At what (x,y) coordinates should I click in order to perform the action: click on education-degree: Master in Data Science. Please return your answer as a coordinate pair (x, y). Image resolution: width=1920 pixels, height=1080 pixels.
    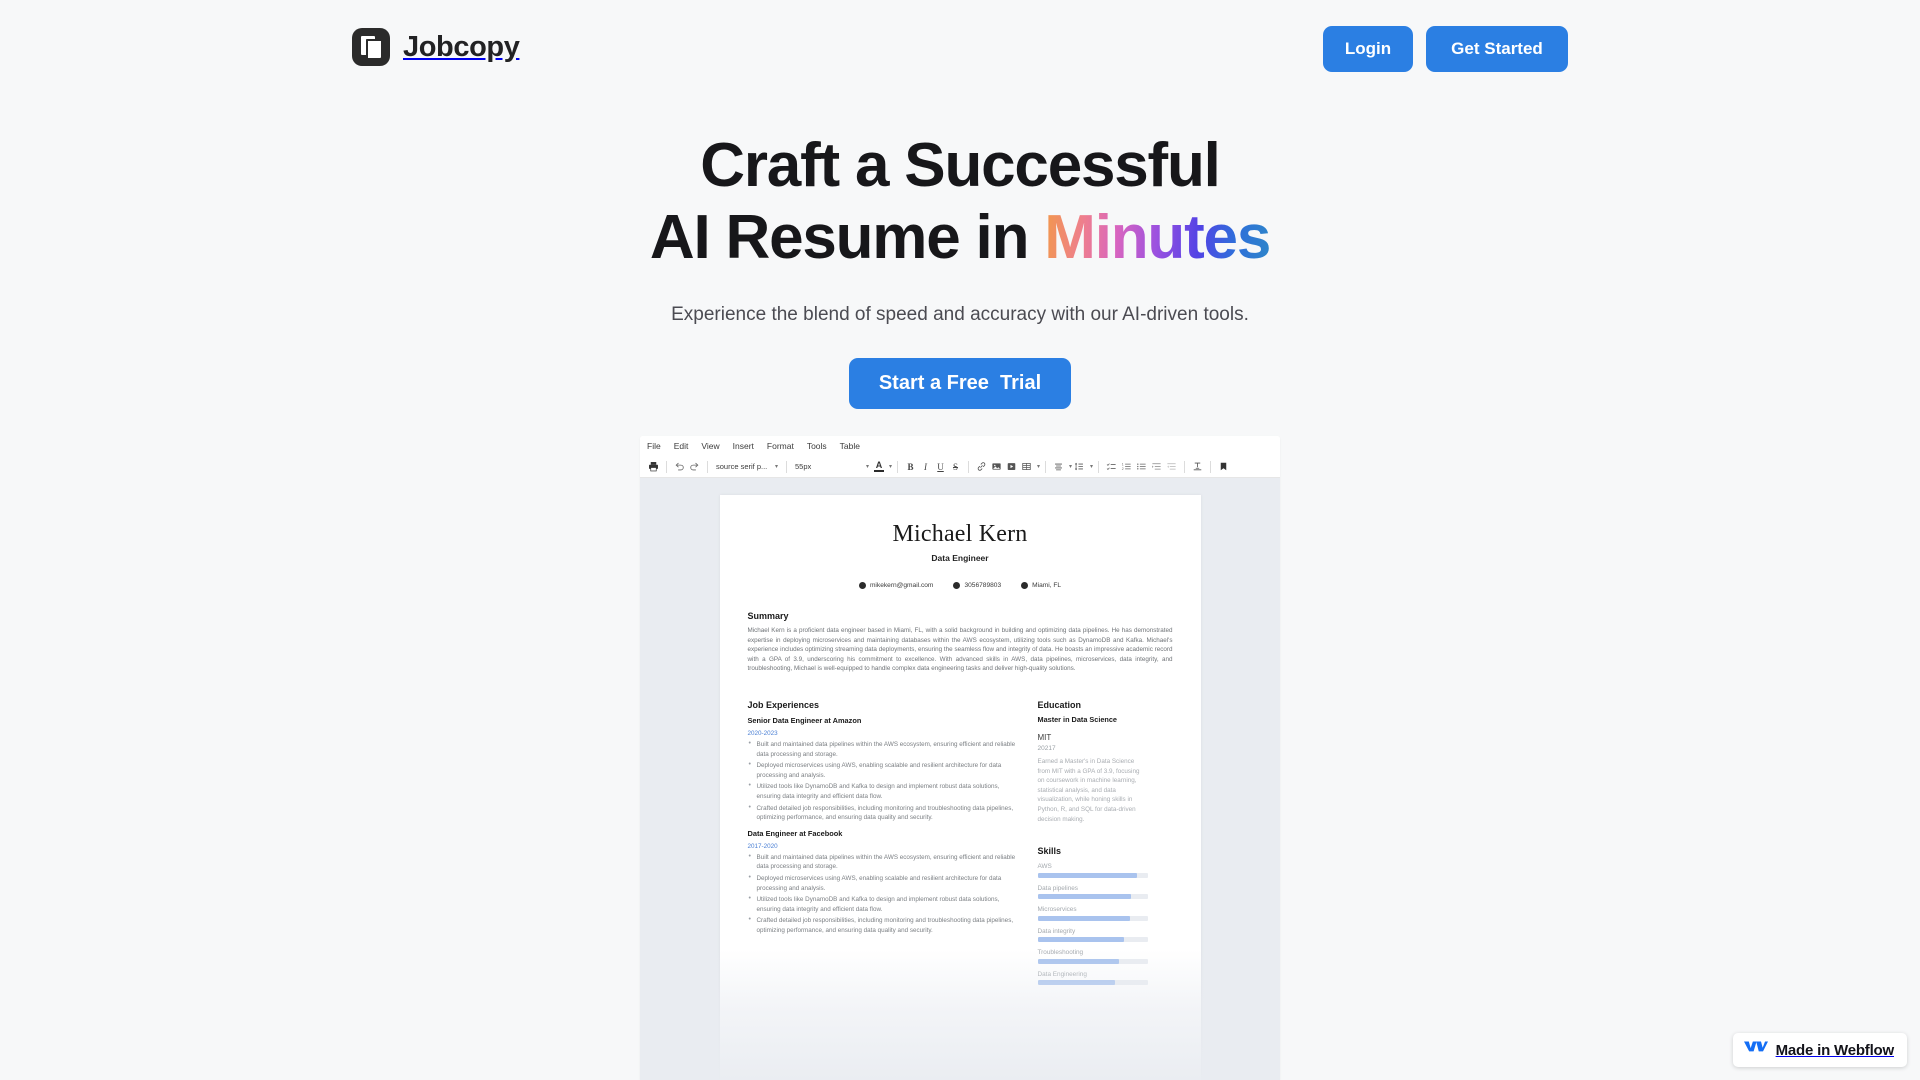
    Looking at the image, I should click on (1077, 719).